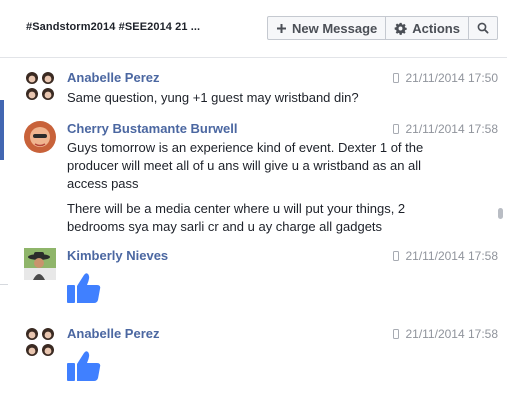  What do you see at coordinates (281, 28) in the screenshot?
I see `plus-icon` at bounding box center [281, 28].